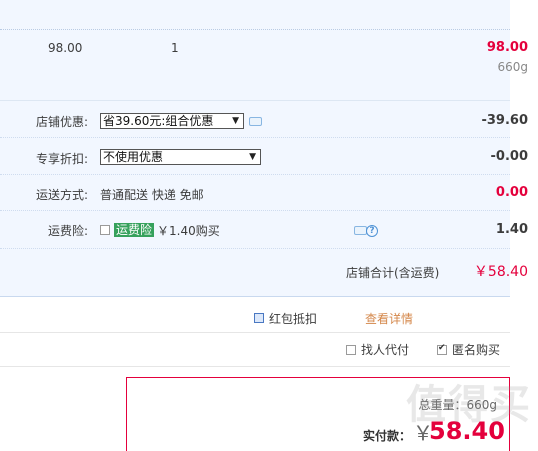 This screenshot has width=538, height=451. I want to click on anonymous-checkbox, so click(442, 349).